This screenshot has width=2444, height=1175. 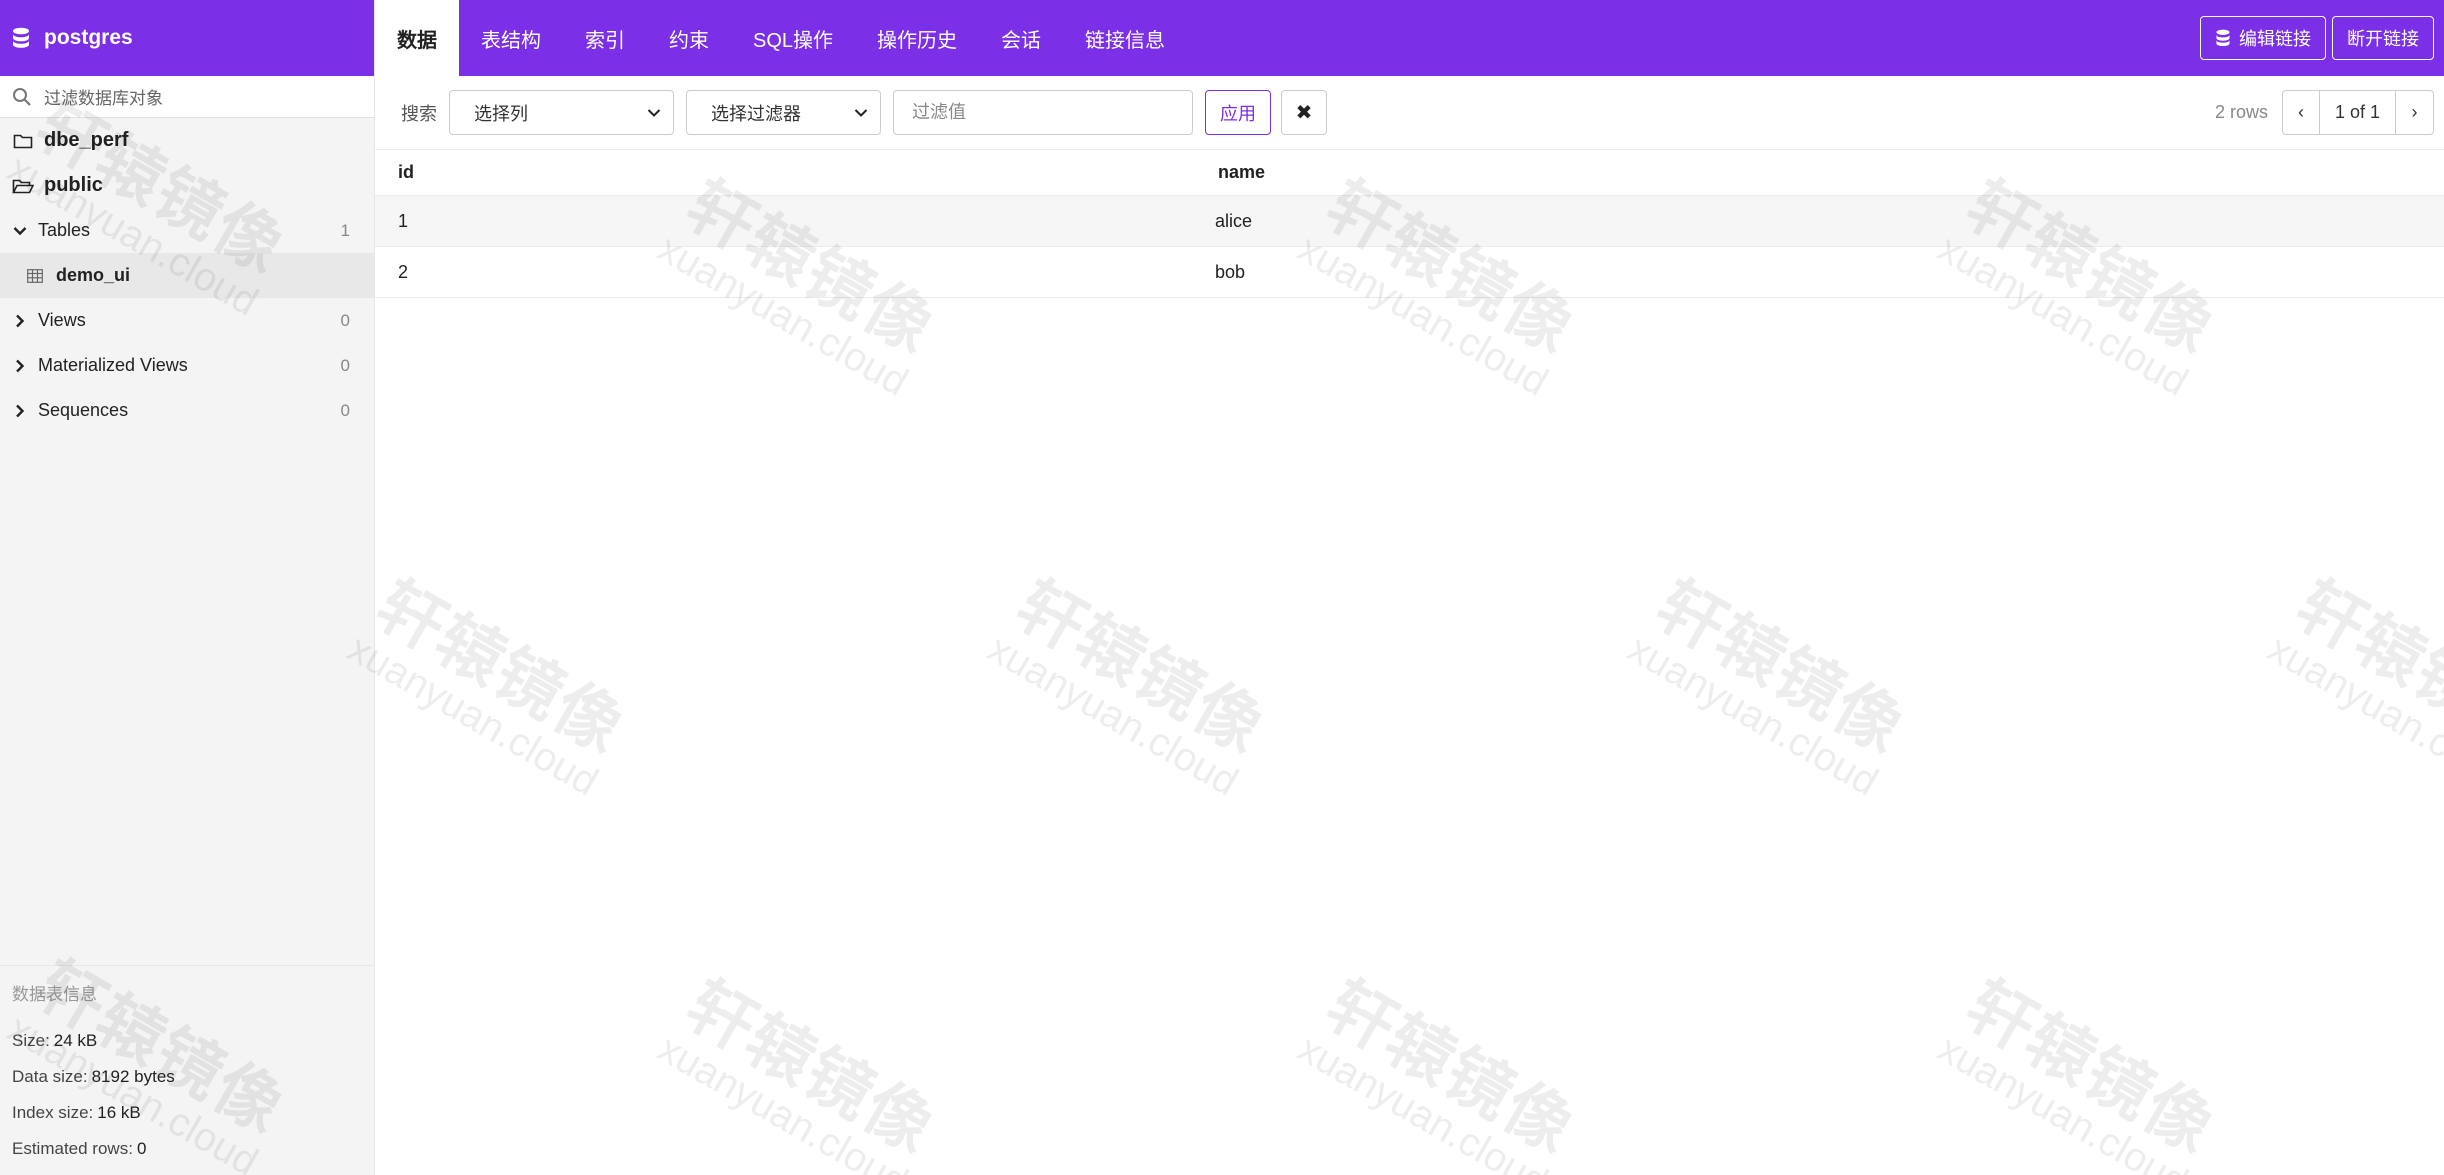 I want to click on table-row: 1 alice, so click(x=1409, y=221).